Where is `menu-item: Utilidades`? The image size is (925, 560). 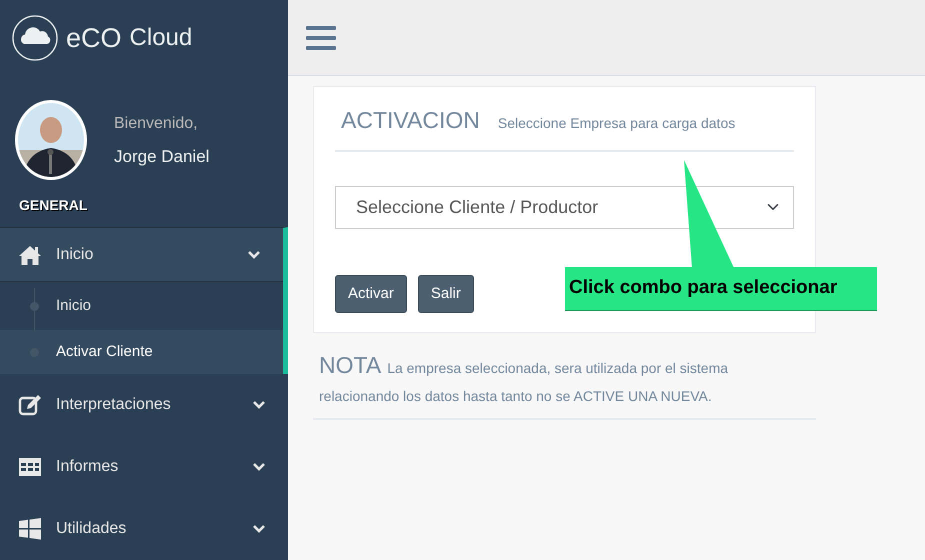
menu-item: Utilidades is located at coordinates (144, 529).